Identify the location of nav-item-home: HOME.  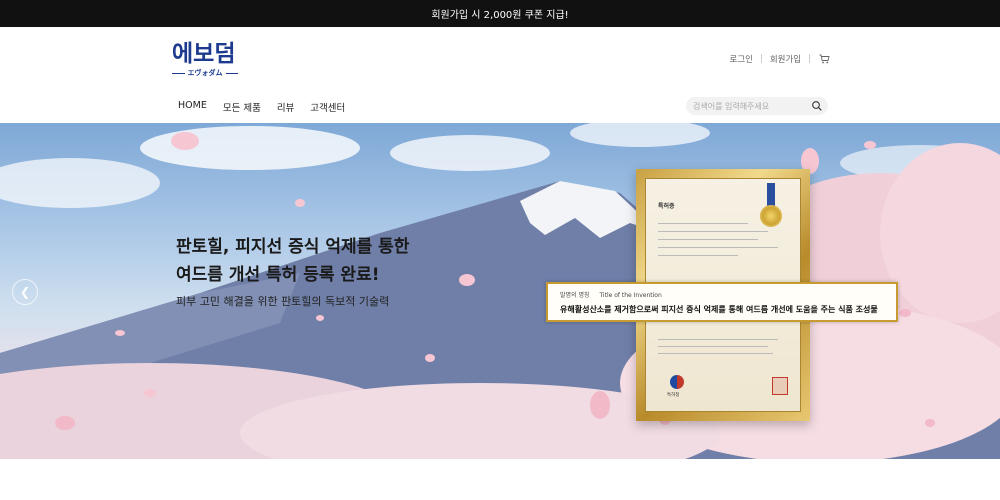
(192, 107).